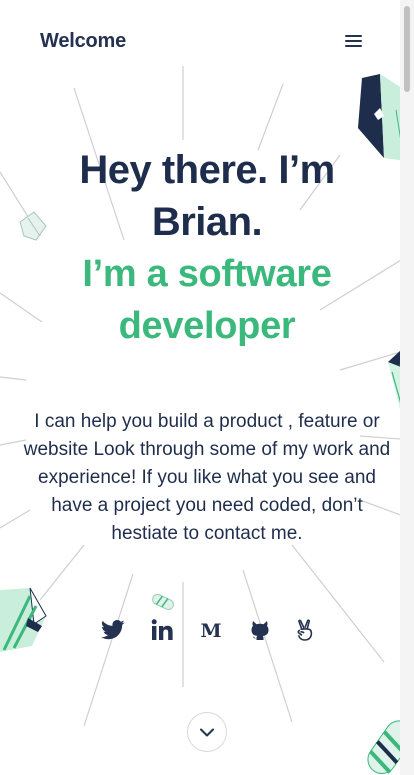  Describe the element at coordinates (163, 602) in the screenshot. I see `pill-shape-small` at that location.